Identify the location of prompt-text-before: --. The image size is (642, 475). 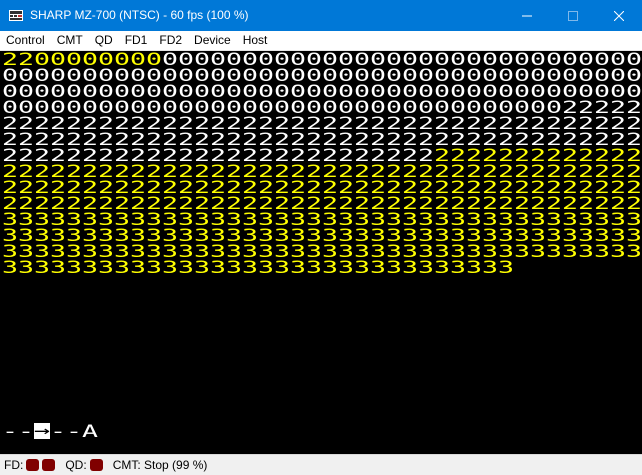
(18, 432).